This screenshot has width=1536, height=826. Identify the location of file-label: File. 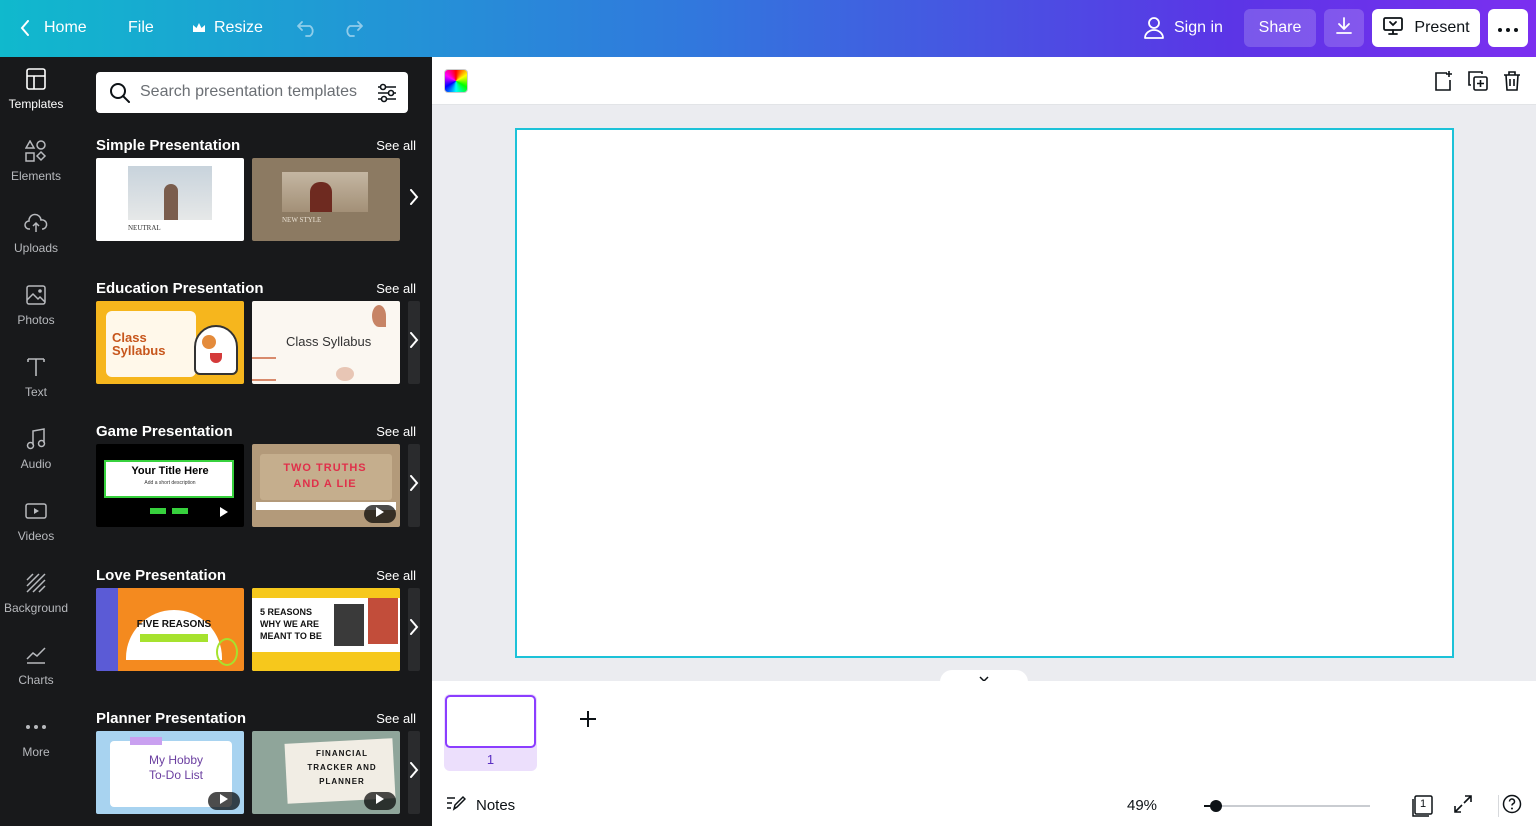
(141, 27).